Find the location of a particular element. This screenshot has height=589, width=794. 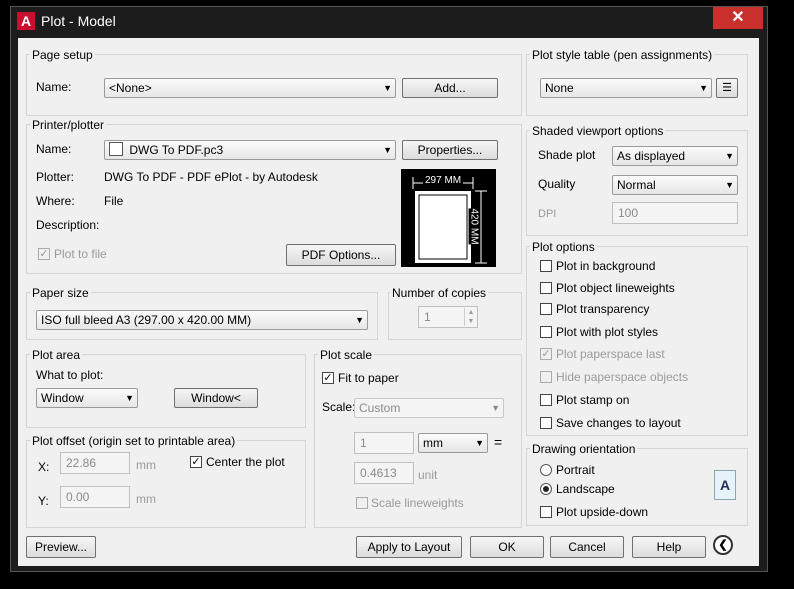

upside-down-checkbox is located at coordinates (546, 512).